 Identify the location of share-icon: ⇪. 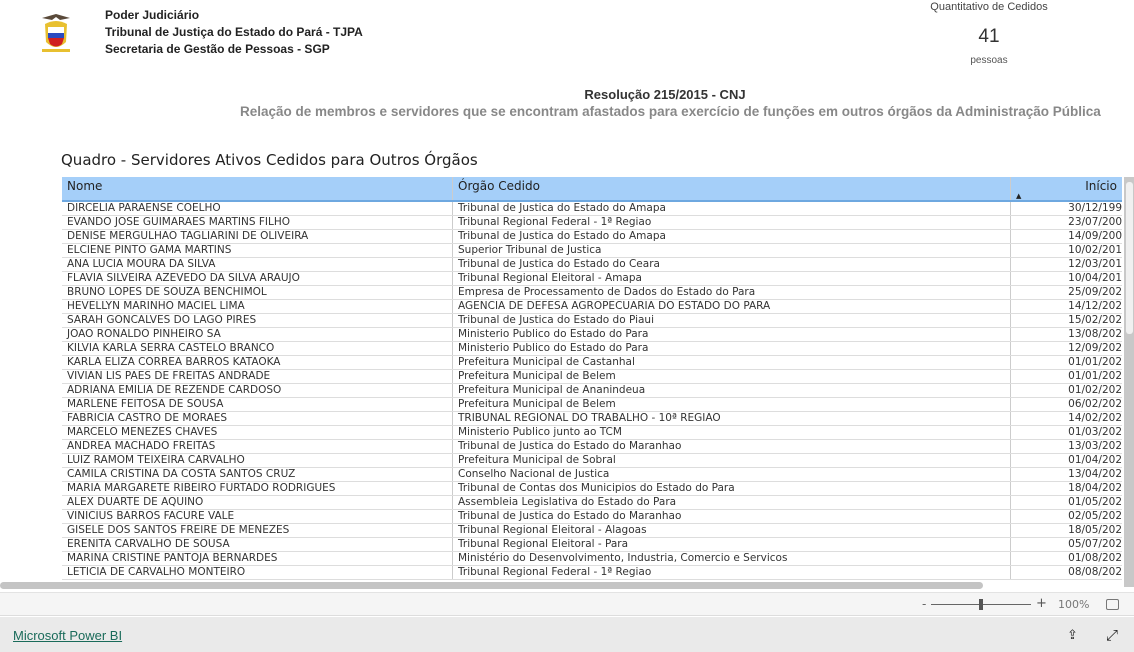
(1072, 635).